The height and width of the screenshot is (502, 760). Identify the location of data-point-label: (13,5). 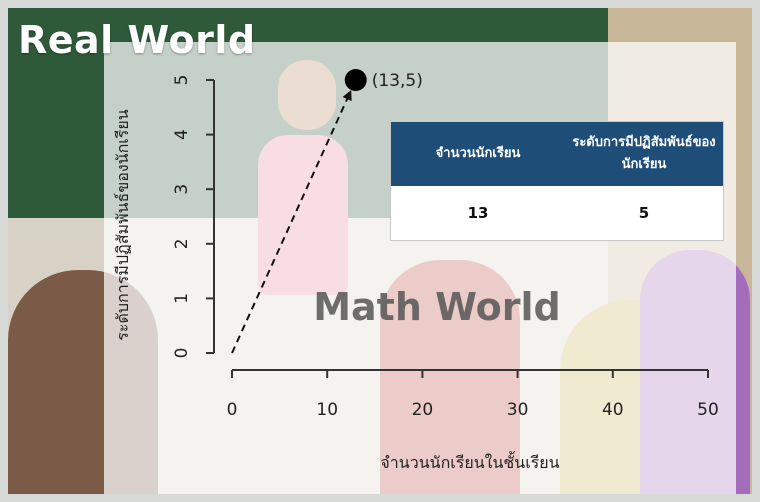
(397, 81).